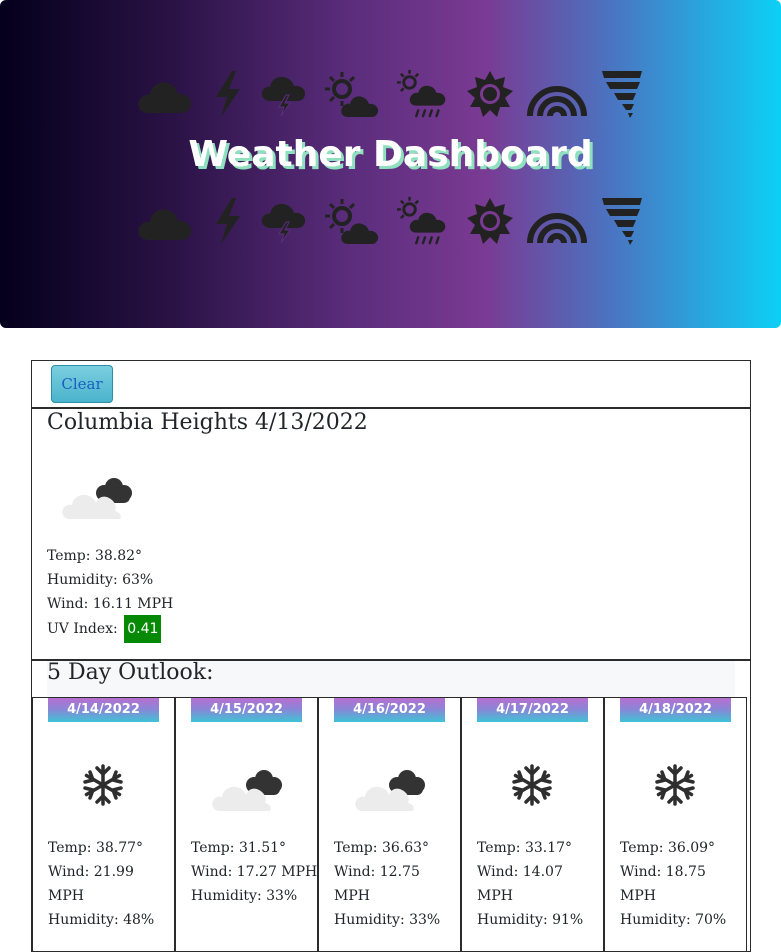 This screenshot has height=952, width=781. I want to click on current-uv: UV Index: 0.41, so click(104, 629).